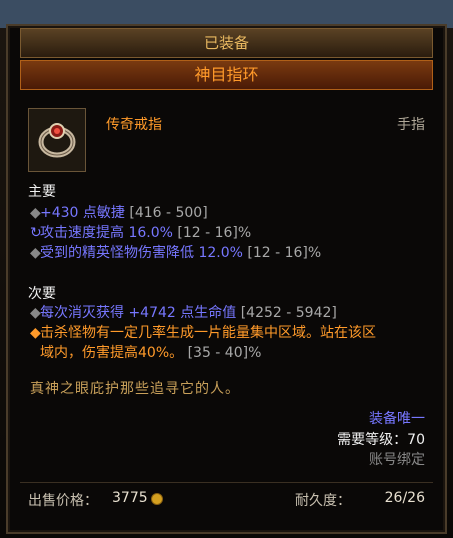 The width and height of the screenshot is (453, 538). Describe the element at coordinates (63, 501) in the screenshot. I see `sell-price-label: 出售价格：` at that location.